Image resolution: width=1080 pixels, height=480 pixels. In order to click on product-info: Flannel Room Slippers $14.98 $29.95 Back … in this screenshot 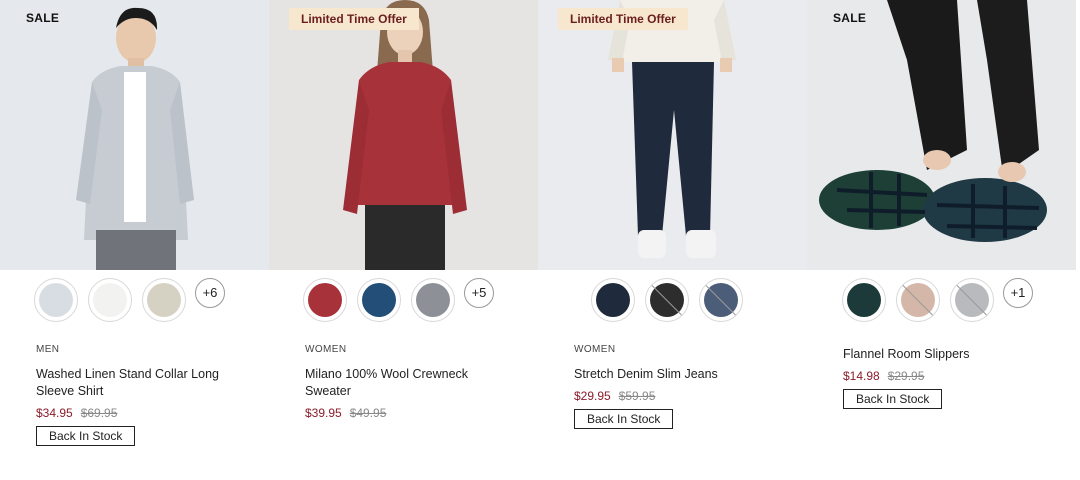, I will do `click(948, 377)`.